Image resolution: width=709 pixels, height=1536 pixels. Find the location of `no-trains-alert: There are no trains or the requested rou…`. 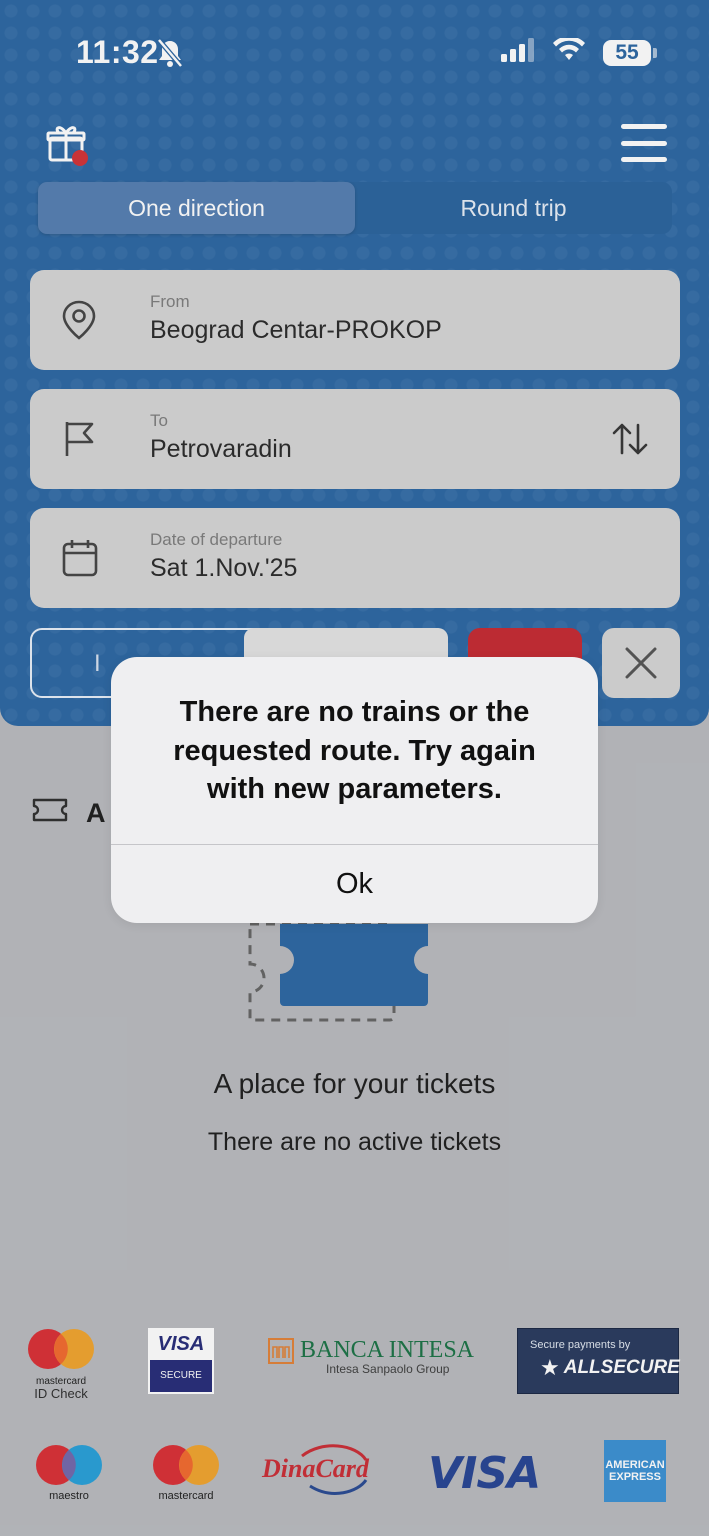

no-trains-alert: There are no trains or the requested rou… is located at coordinates (354, 790).